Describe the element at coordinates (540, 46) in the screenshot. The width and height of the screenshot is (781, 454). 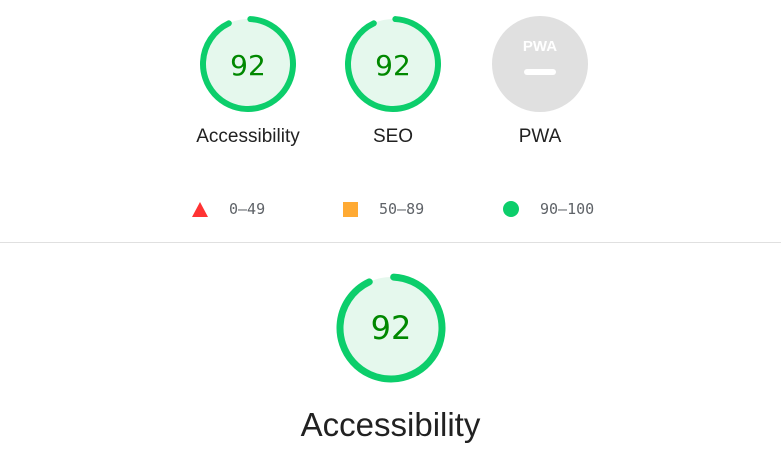
I see `pwa-badge-text: PWA` at that location.